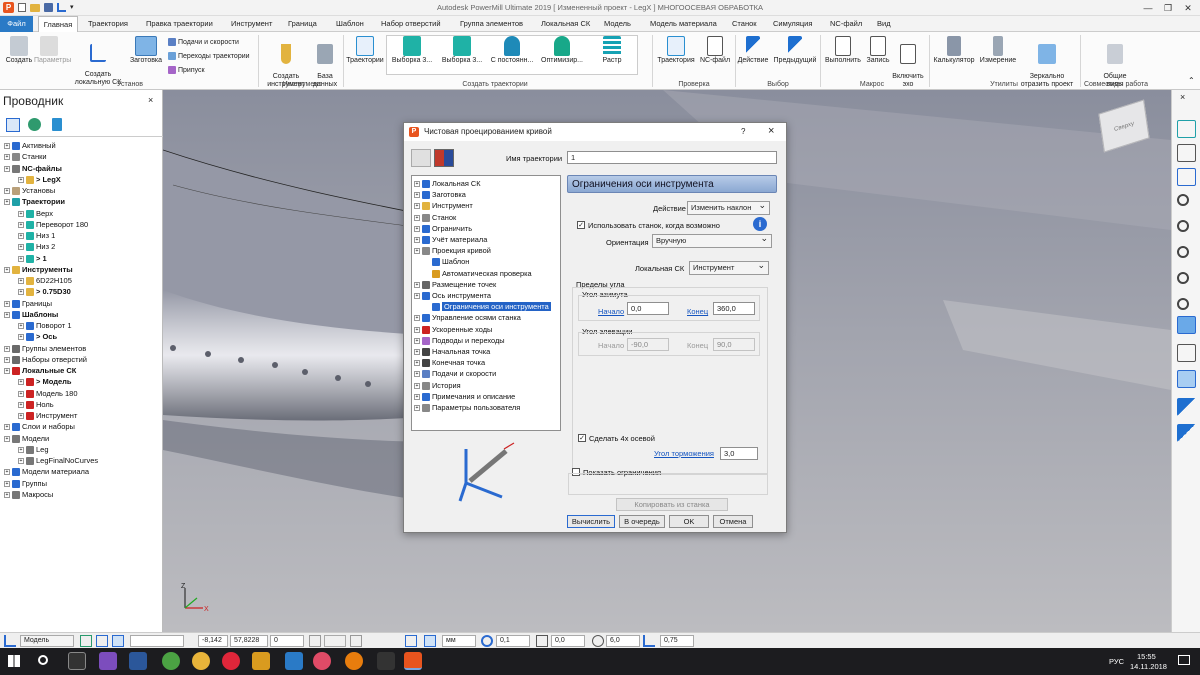 Image resolution: width=1200 pixels, height=675 pixels. I want to click on explorer-tree-row: + Leg, so click(33, 449).